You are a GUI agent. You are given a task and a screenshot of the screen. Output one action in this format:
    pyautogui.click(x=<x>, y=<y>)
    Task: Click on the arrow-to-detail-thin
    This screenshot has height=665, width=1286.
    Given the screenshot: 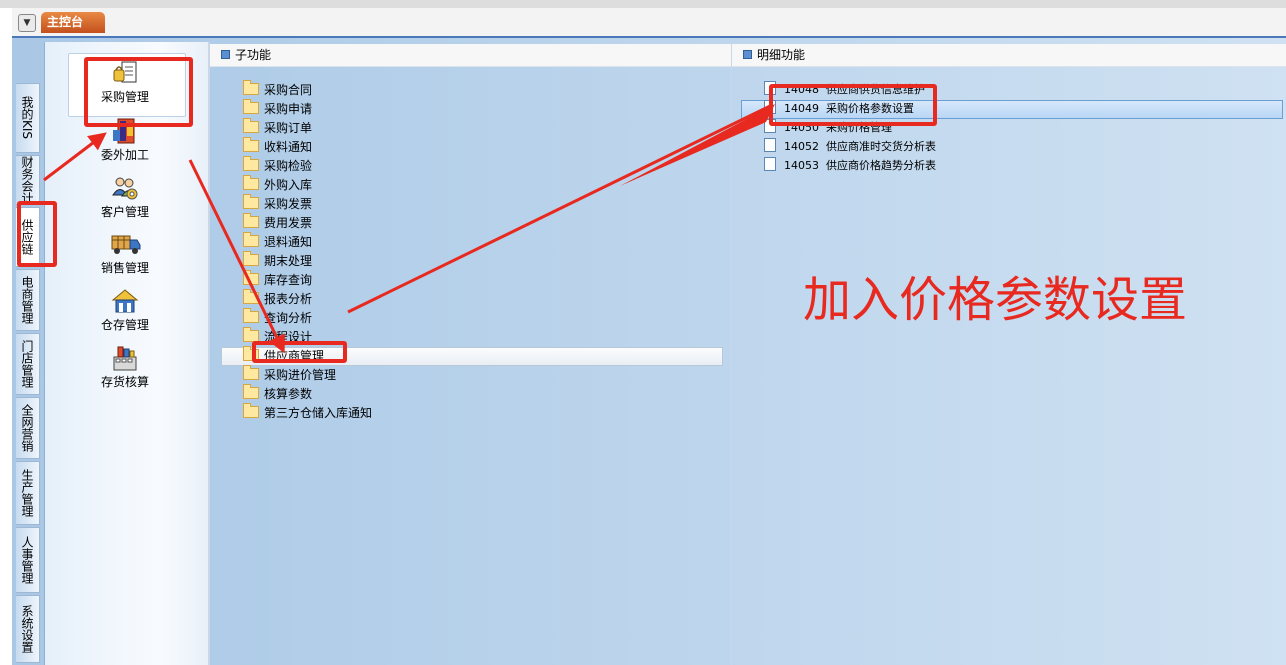 What is the action you would take?
    pyautogui.click(x=559, y=209)
    